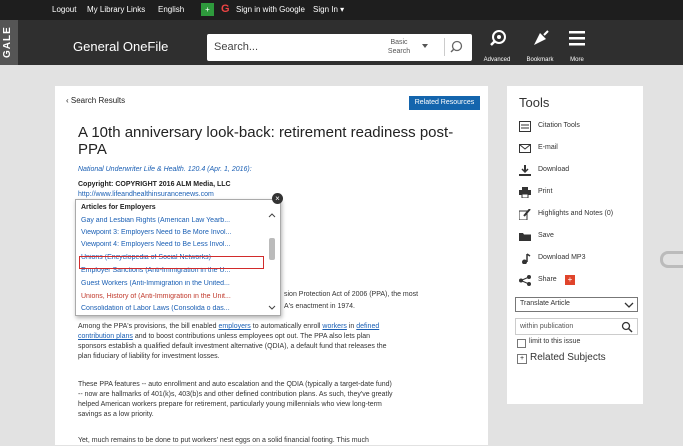 The height and width of the screenshot is (446, 683). Describe the element at coordinates (525, 237) in the screenshot. I see `folder-icon` at that location.